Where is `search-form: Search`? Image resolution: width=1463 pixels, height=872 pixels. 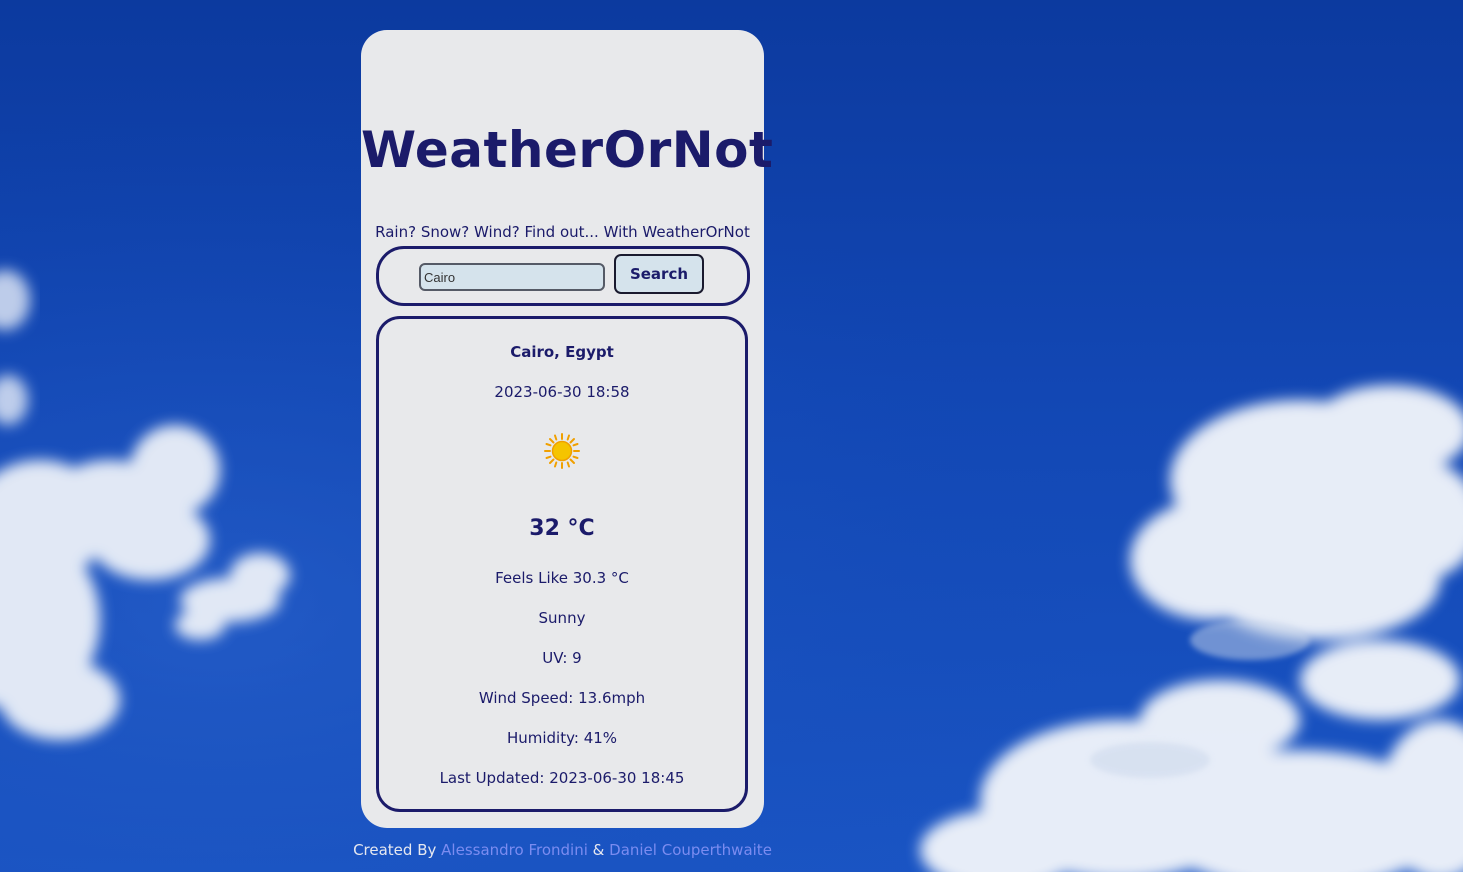 search-form: Search is located at coordinates (563, 276).